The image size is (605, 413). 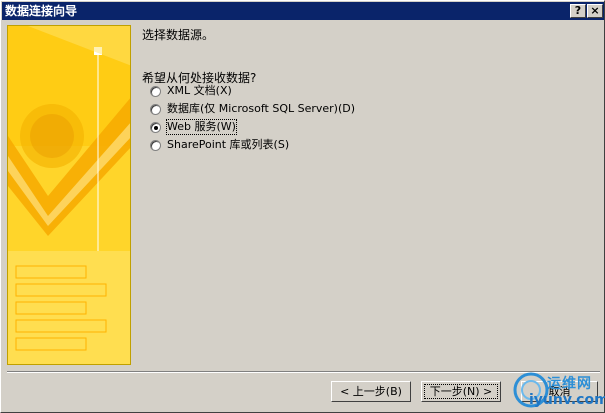 What do you see at coordinates (261, 109) in the screenshot?
I see `option-database-label: 数据库(仅 Microsoft SQL Server)(D)` at bounding box center [261, 109].